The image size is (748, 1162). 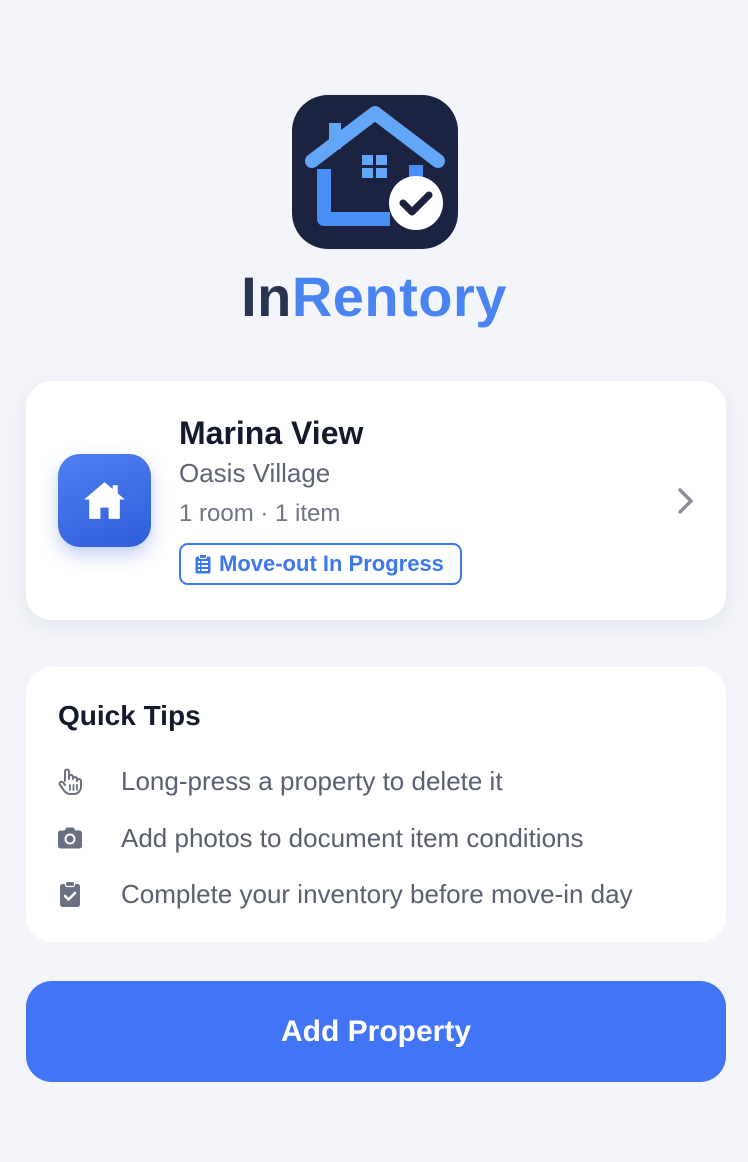 I want to click on property-meta: 1 room · 1 item, so click(x=260, y=513).